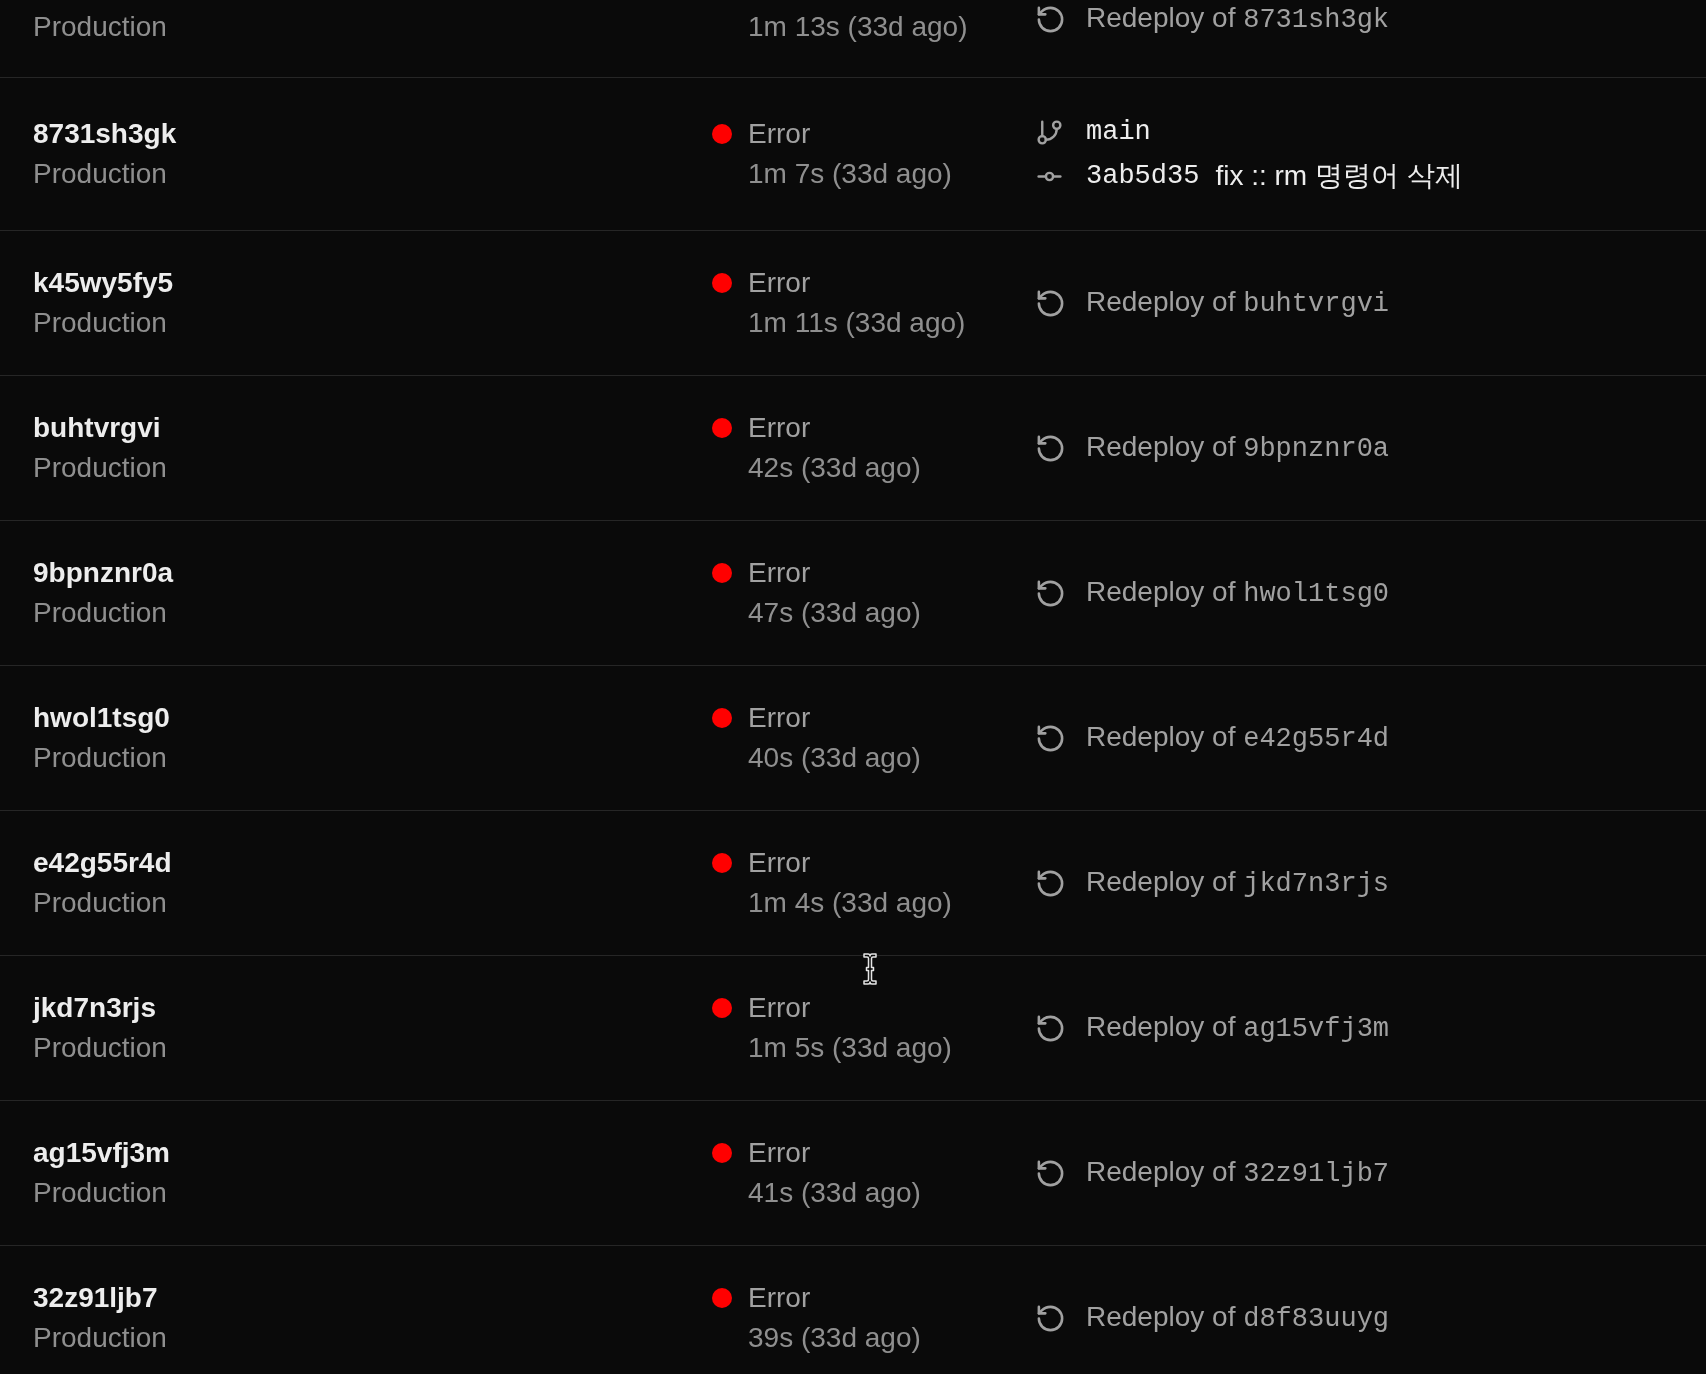 The width and height of the screenshot is (1706, 1374). Describe the element at coordinates (1143, 176) in the screenshot. I see `commit-hash: 3ab5d35` at that location.